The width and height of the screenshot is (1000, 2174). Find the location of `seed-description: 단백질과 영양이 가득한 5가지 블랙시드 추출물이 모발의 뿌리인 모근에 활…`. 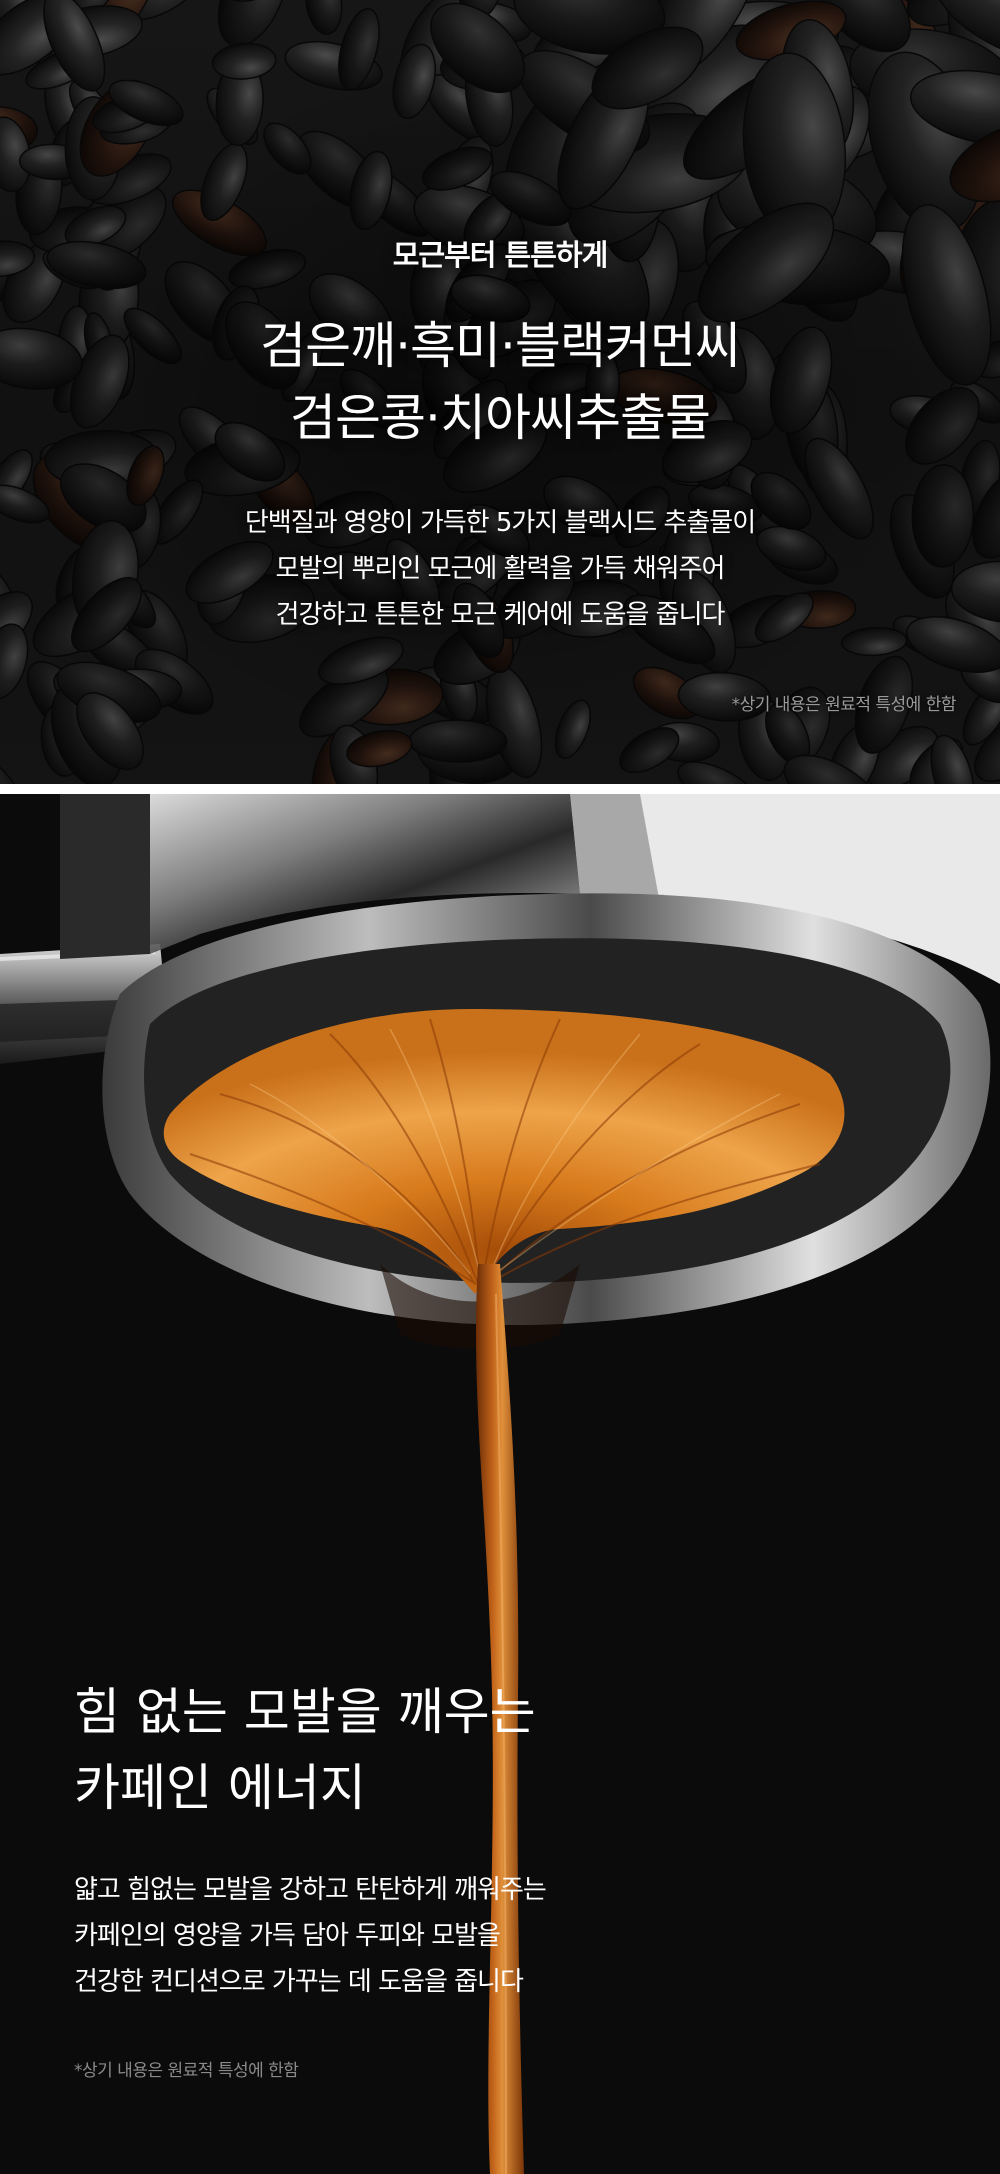

seed-description: 단백질과 영양이 가득한 5가지 블랙시드 추출물이 모발의 뿌리인 모근에 활… is located at coordinates (500, 569).